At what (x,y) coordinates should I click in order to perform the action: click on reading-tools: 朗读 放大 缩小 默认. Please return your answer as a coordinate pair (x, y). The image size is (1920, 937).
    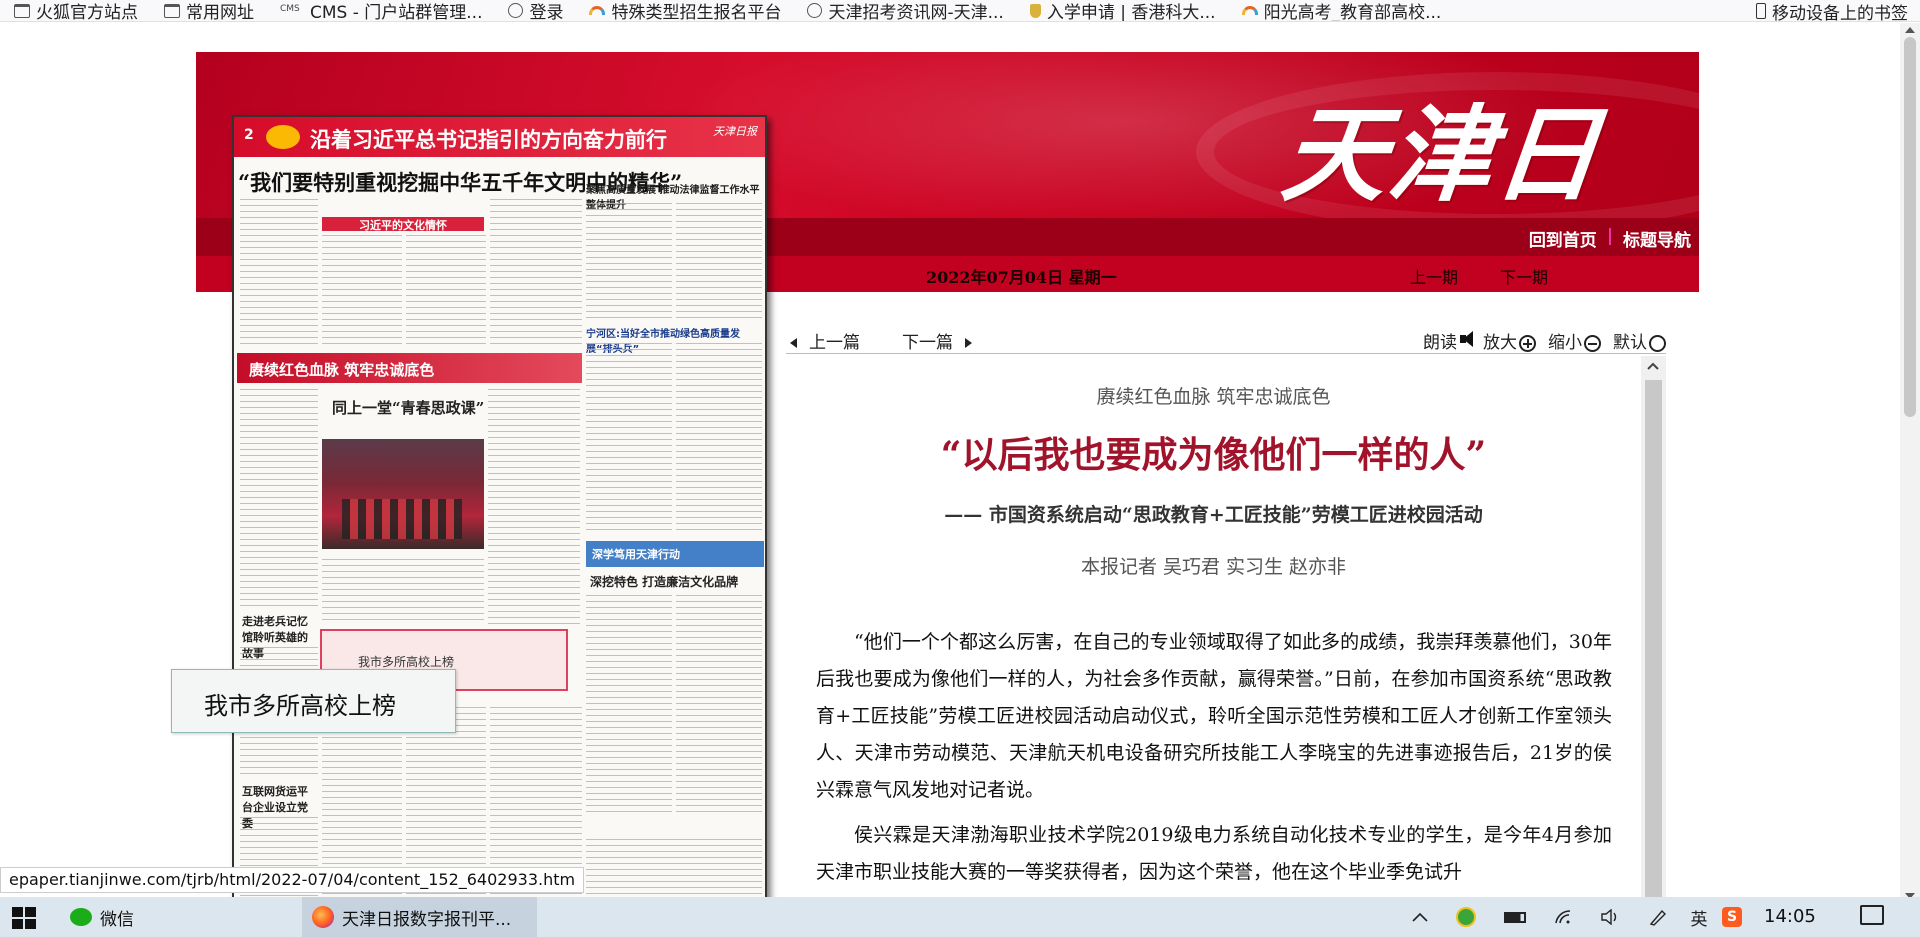
    Looking at the image, I should click on (1544, 340).